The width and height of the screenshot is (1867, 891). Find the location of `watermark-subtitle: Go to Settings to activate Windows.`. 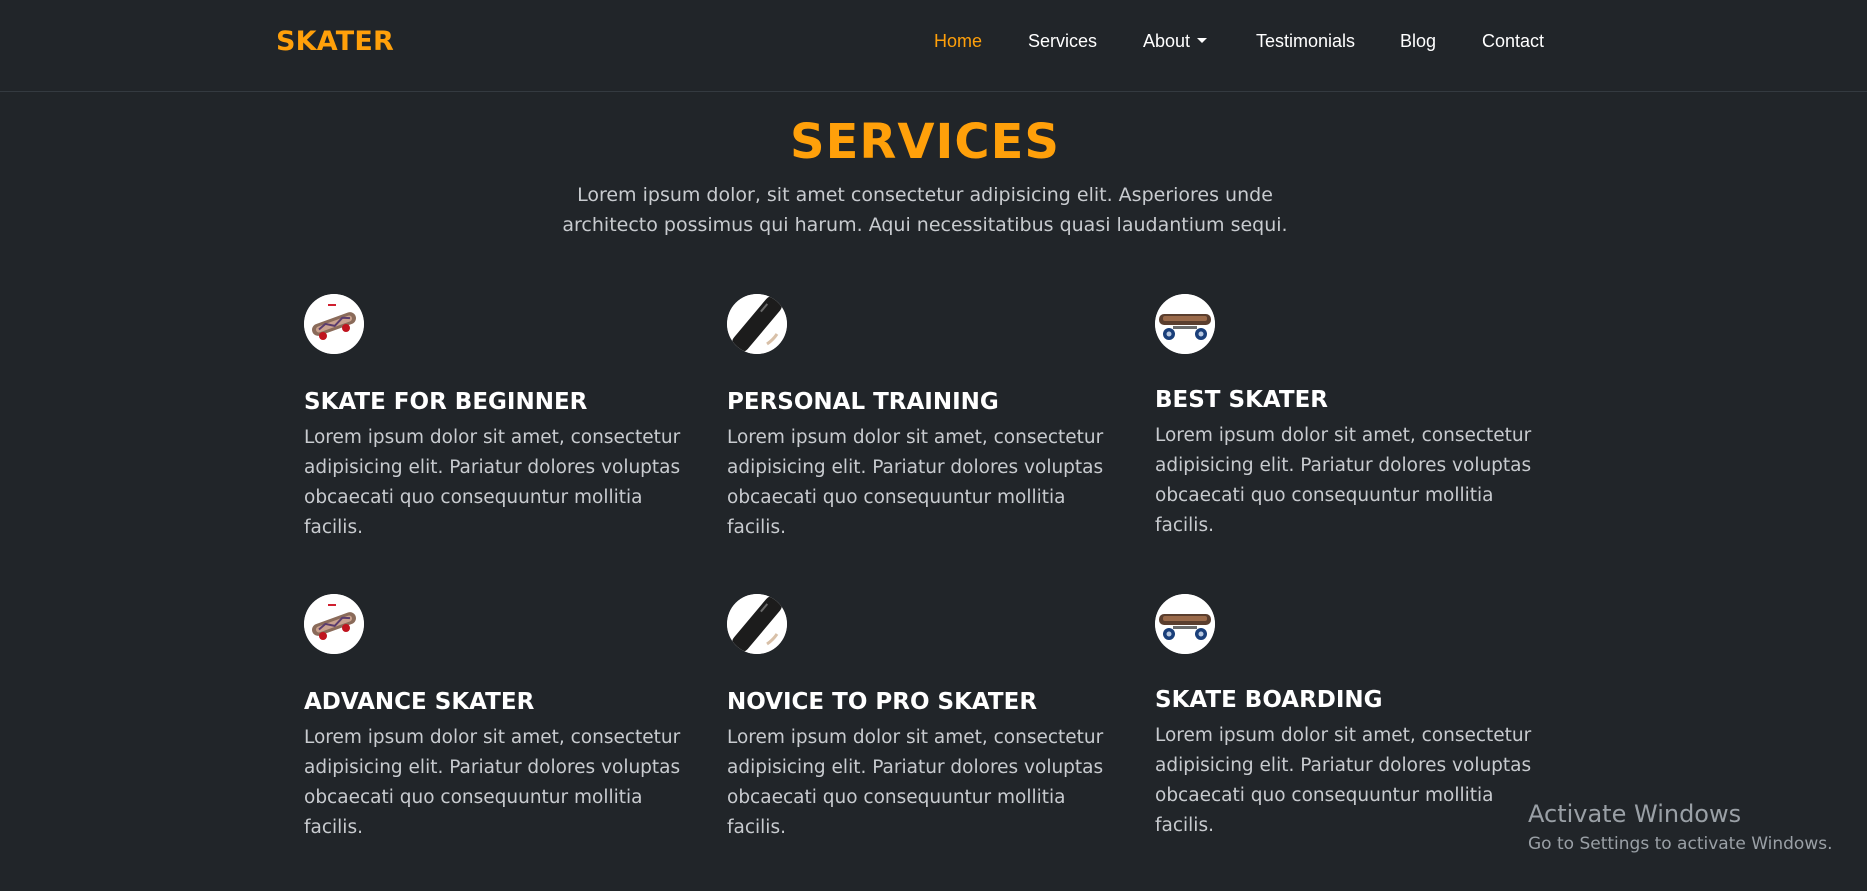

watermark-subtitle: Go to Settings to activate Windows. is located at coordinates (1680, 844).